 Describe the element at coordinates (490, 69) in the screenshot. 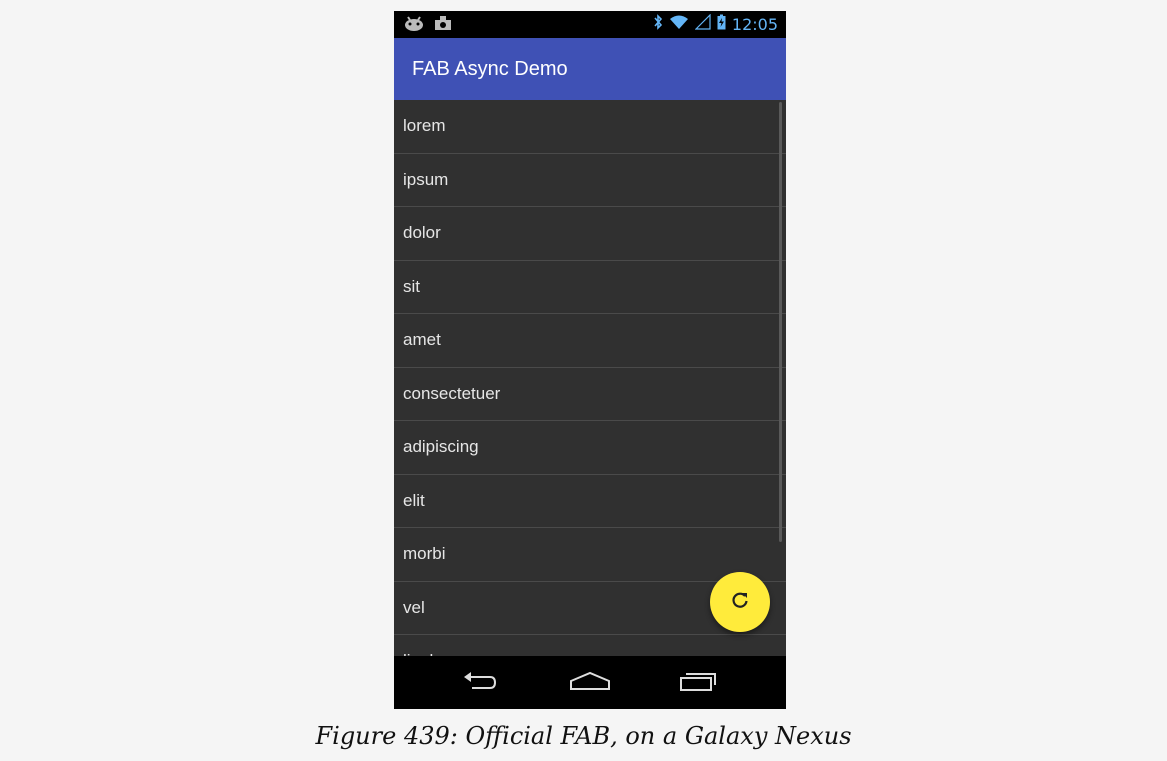

I see `app-title: FAB Async Demo` at that location.